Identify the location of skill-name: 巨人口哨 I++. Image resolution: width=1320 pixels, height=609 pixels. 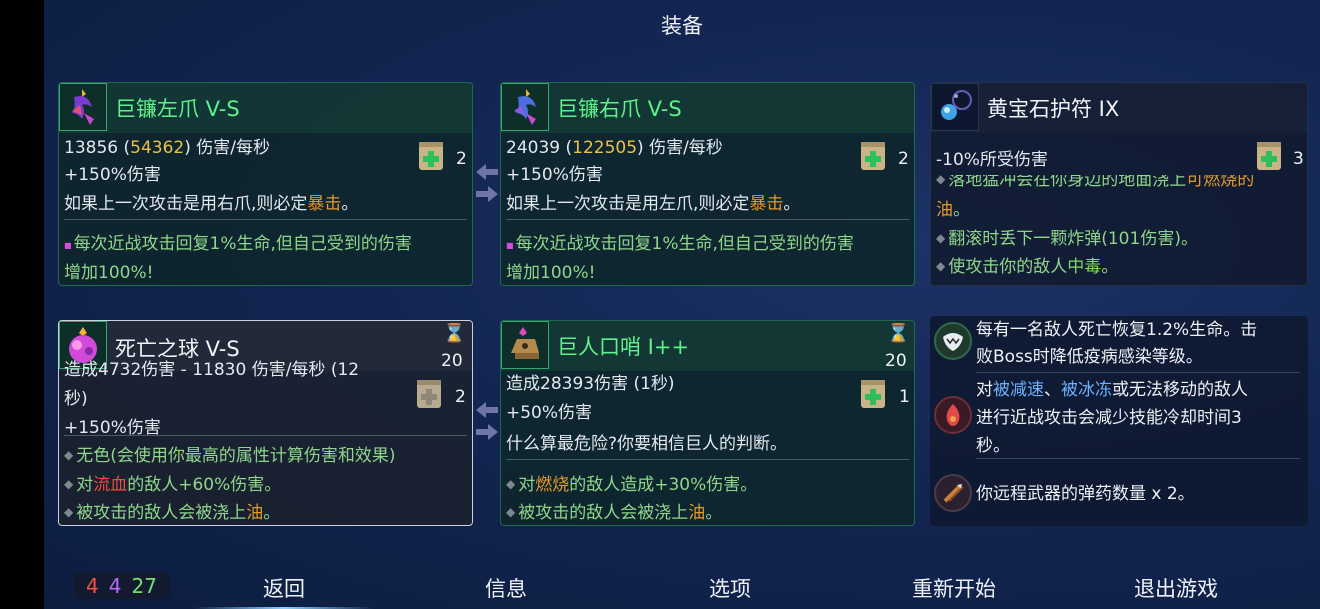
(623, 347).